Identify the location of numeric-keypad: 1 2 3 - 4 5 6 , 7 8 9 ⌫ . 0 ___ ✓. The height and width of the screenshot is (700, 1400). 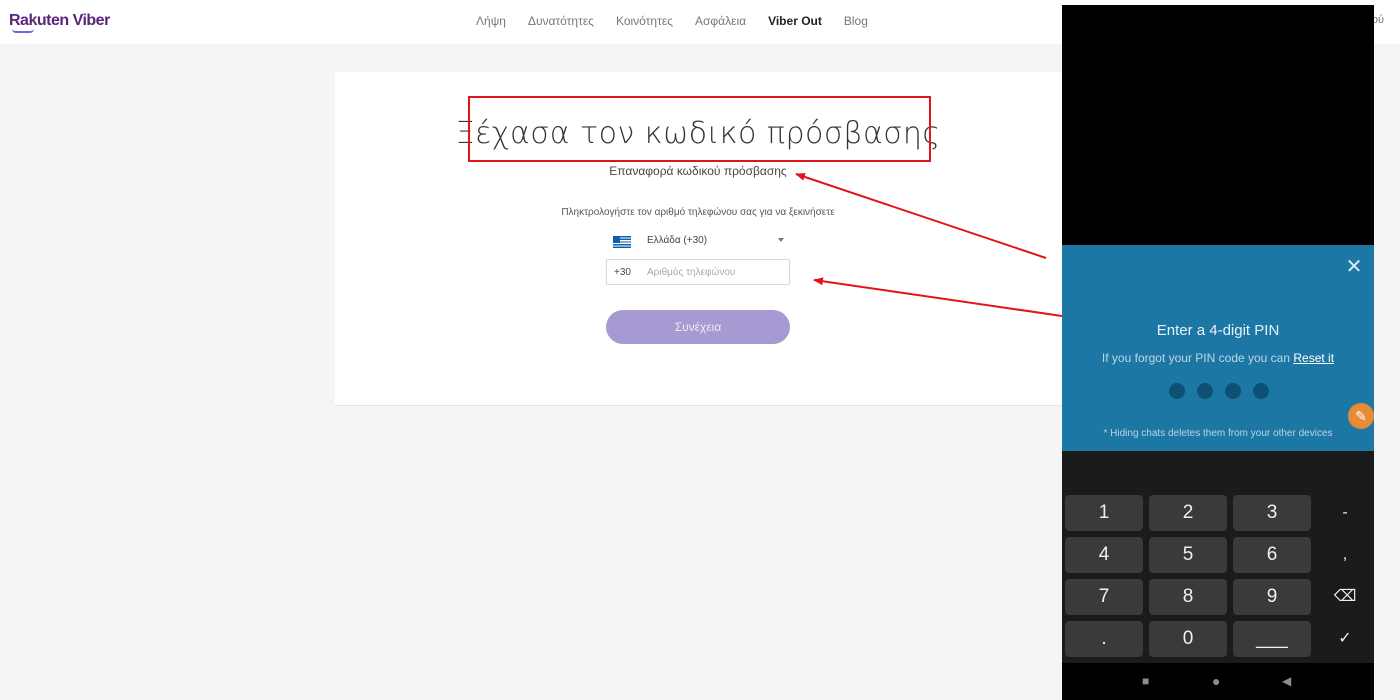
(1218, 557).